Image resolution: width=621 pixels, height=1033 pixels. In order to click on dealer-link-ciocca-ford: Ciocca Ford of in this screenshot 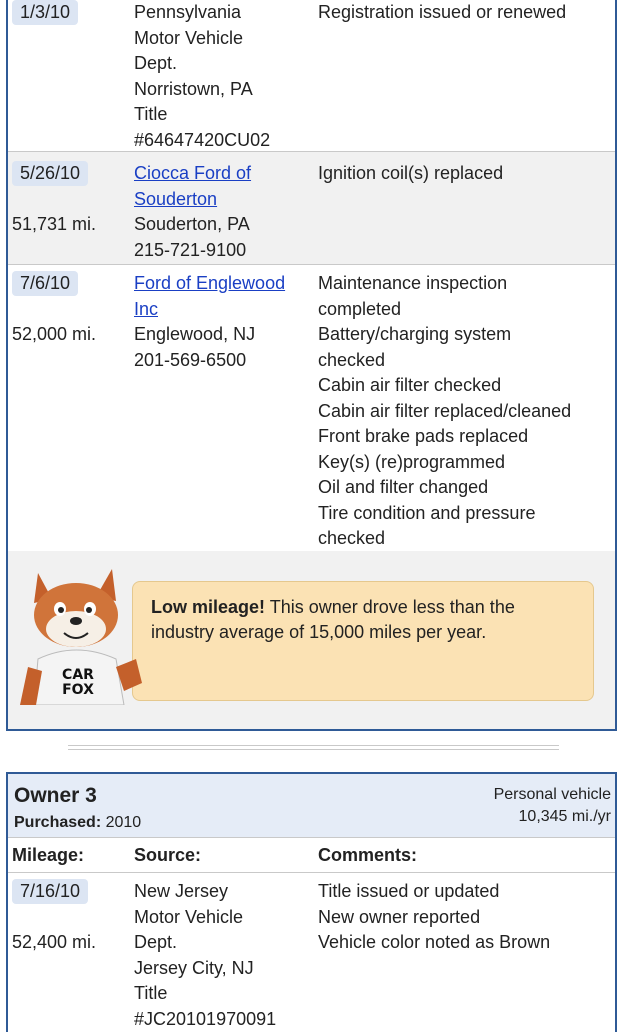, I will do `click(192, 173)`.